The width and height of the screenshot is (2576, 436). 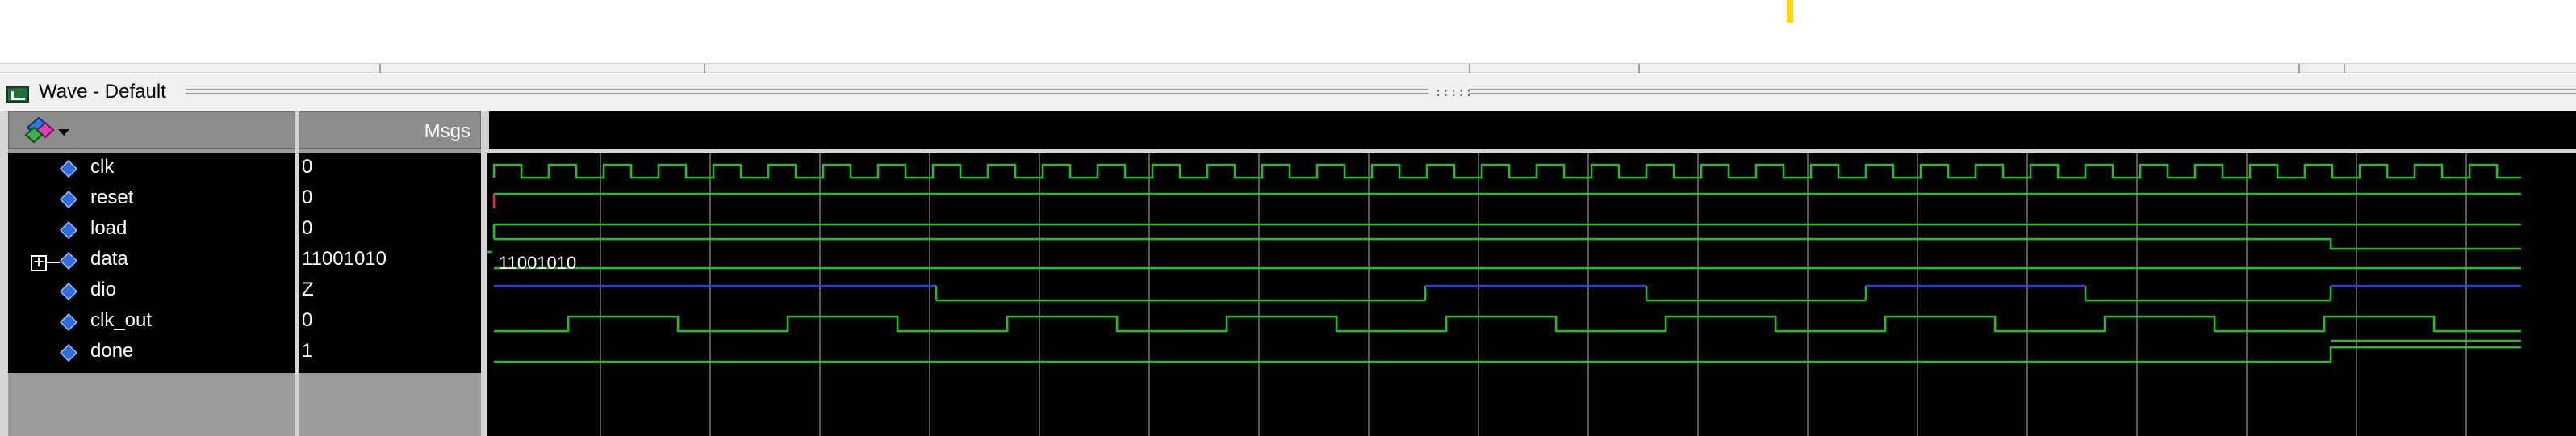 I want to click on window-title: Wave - Default, so click(x=102, y=92).